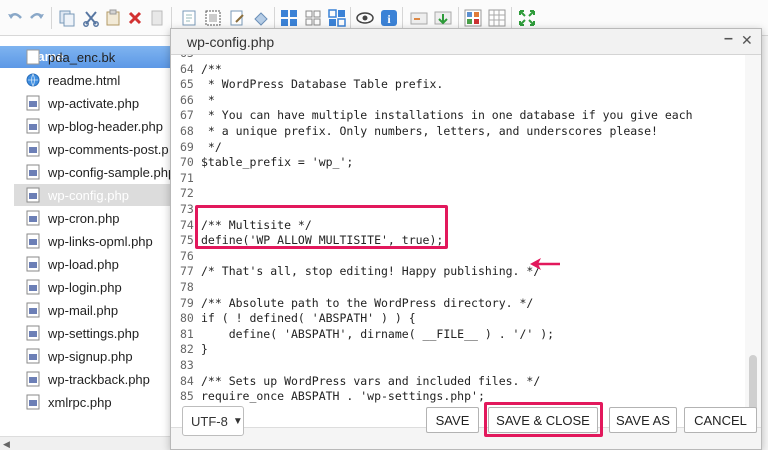 Image resolution: width=768 pixels, height=450 pixels. I want to click on archive-icon, so click(261, 18).